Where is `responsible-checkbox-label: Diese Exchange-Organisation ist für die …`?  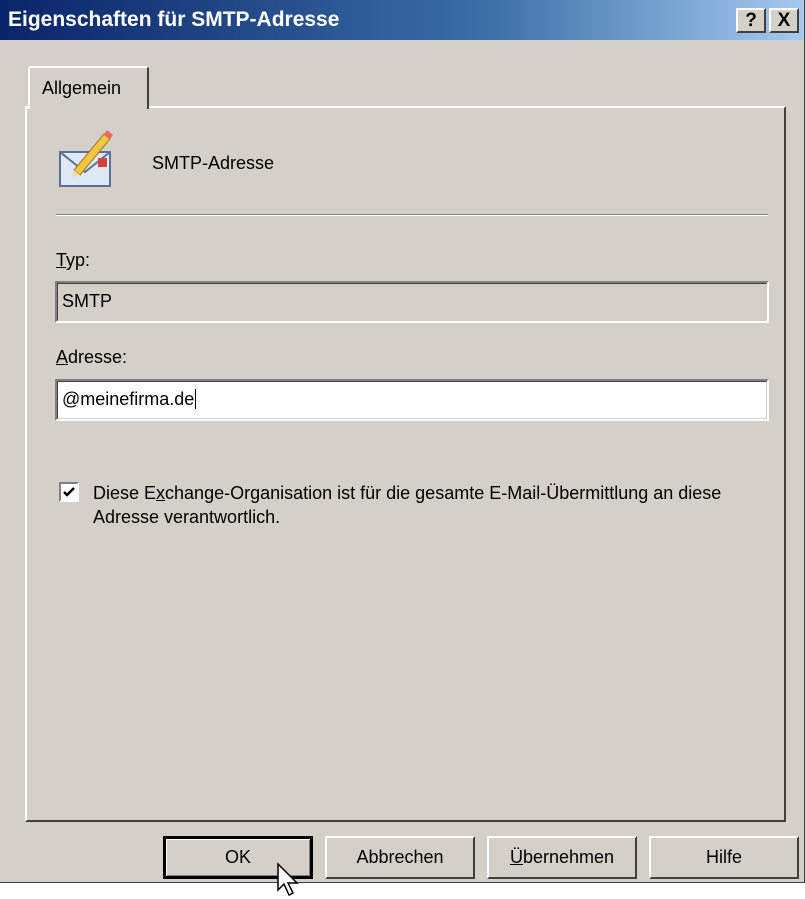
responsible-checkbox-label: Diese Exchange-Organisation ist für die … is located at coordinates (438, 505).